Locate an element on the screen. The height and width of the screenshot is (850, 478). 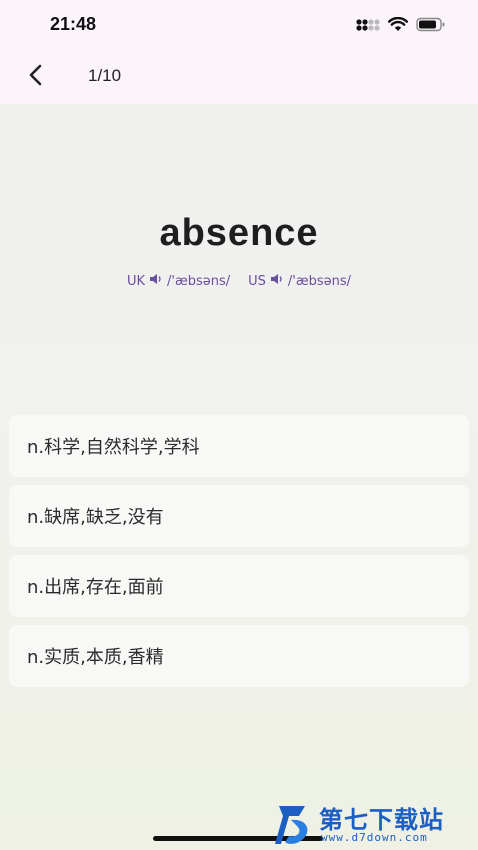
uk-label: UK is located at coordinates (135, 281).